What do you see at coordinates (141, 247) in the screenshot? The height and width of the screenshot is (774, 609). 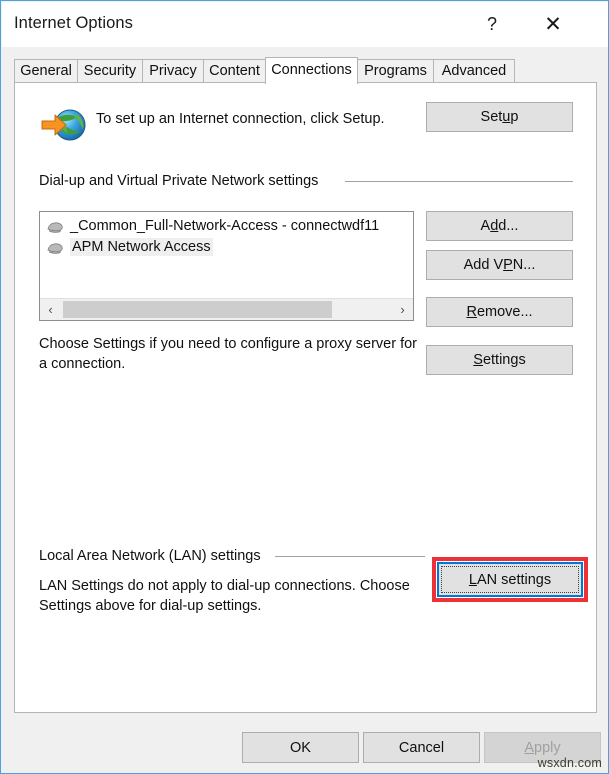 I see `list-item-label: APM Network Access` at bounding box center [141, 247].